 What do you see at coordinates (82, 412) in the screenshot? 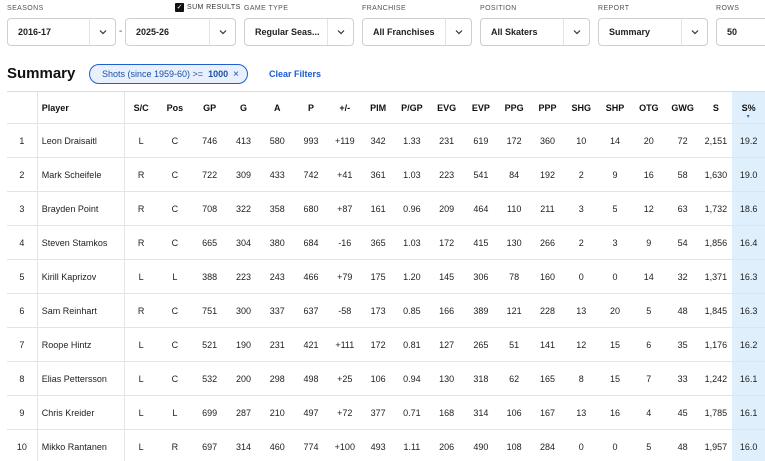
I see `player-name: Chris Kreider` at bounding box center [82, 412].